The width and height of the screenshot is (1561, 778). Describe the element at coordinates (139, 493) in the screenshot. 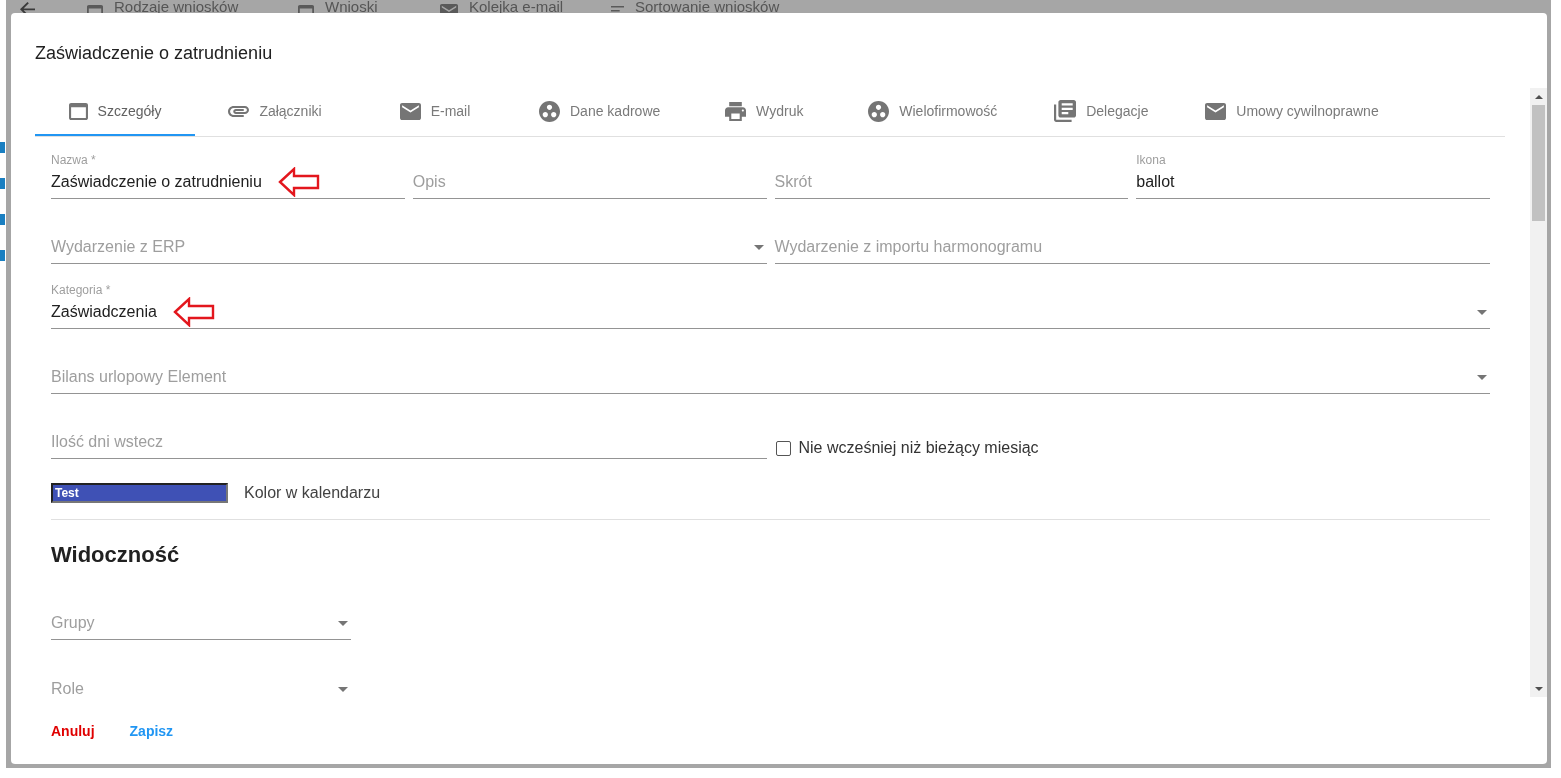

I see `color-picker-field: Test` at that location.